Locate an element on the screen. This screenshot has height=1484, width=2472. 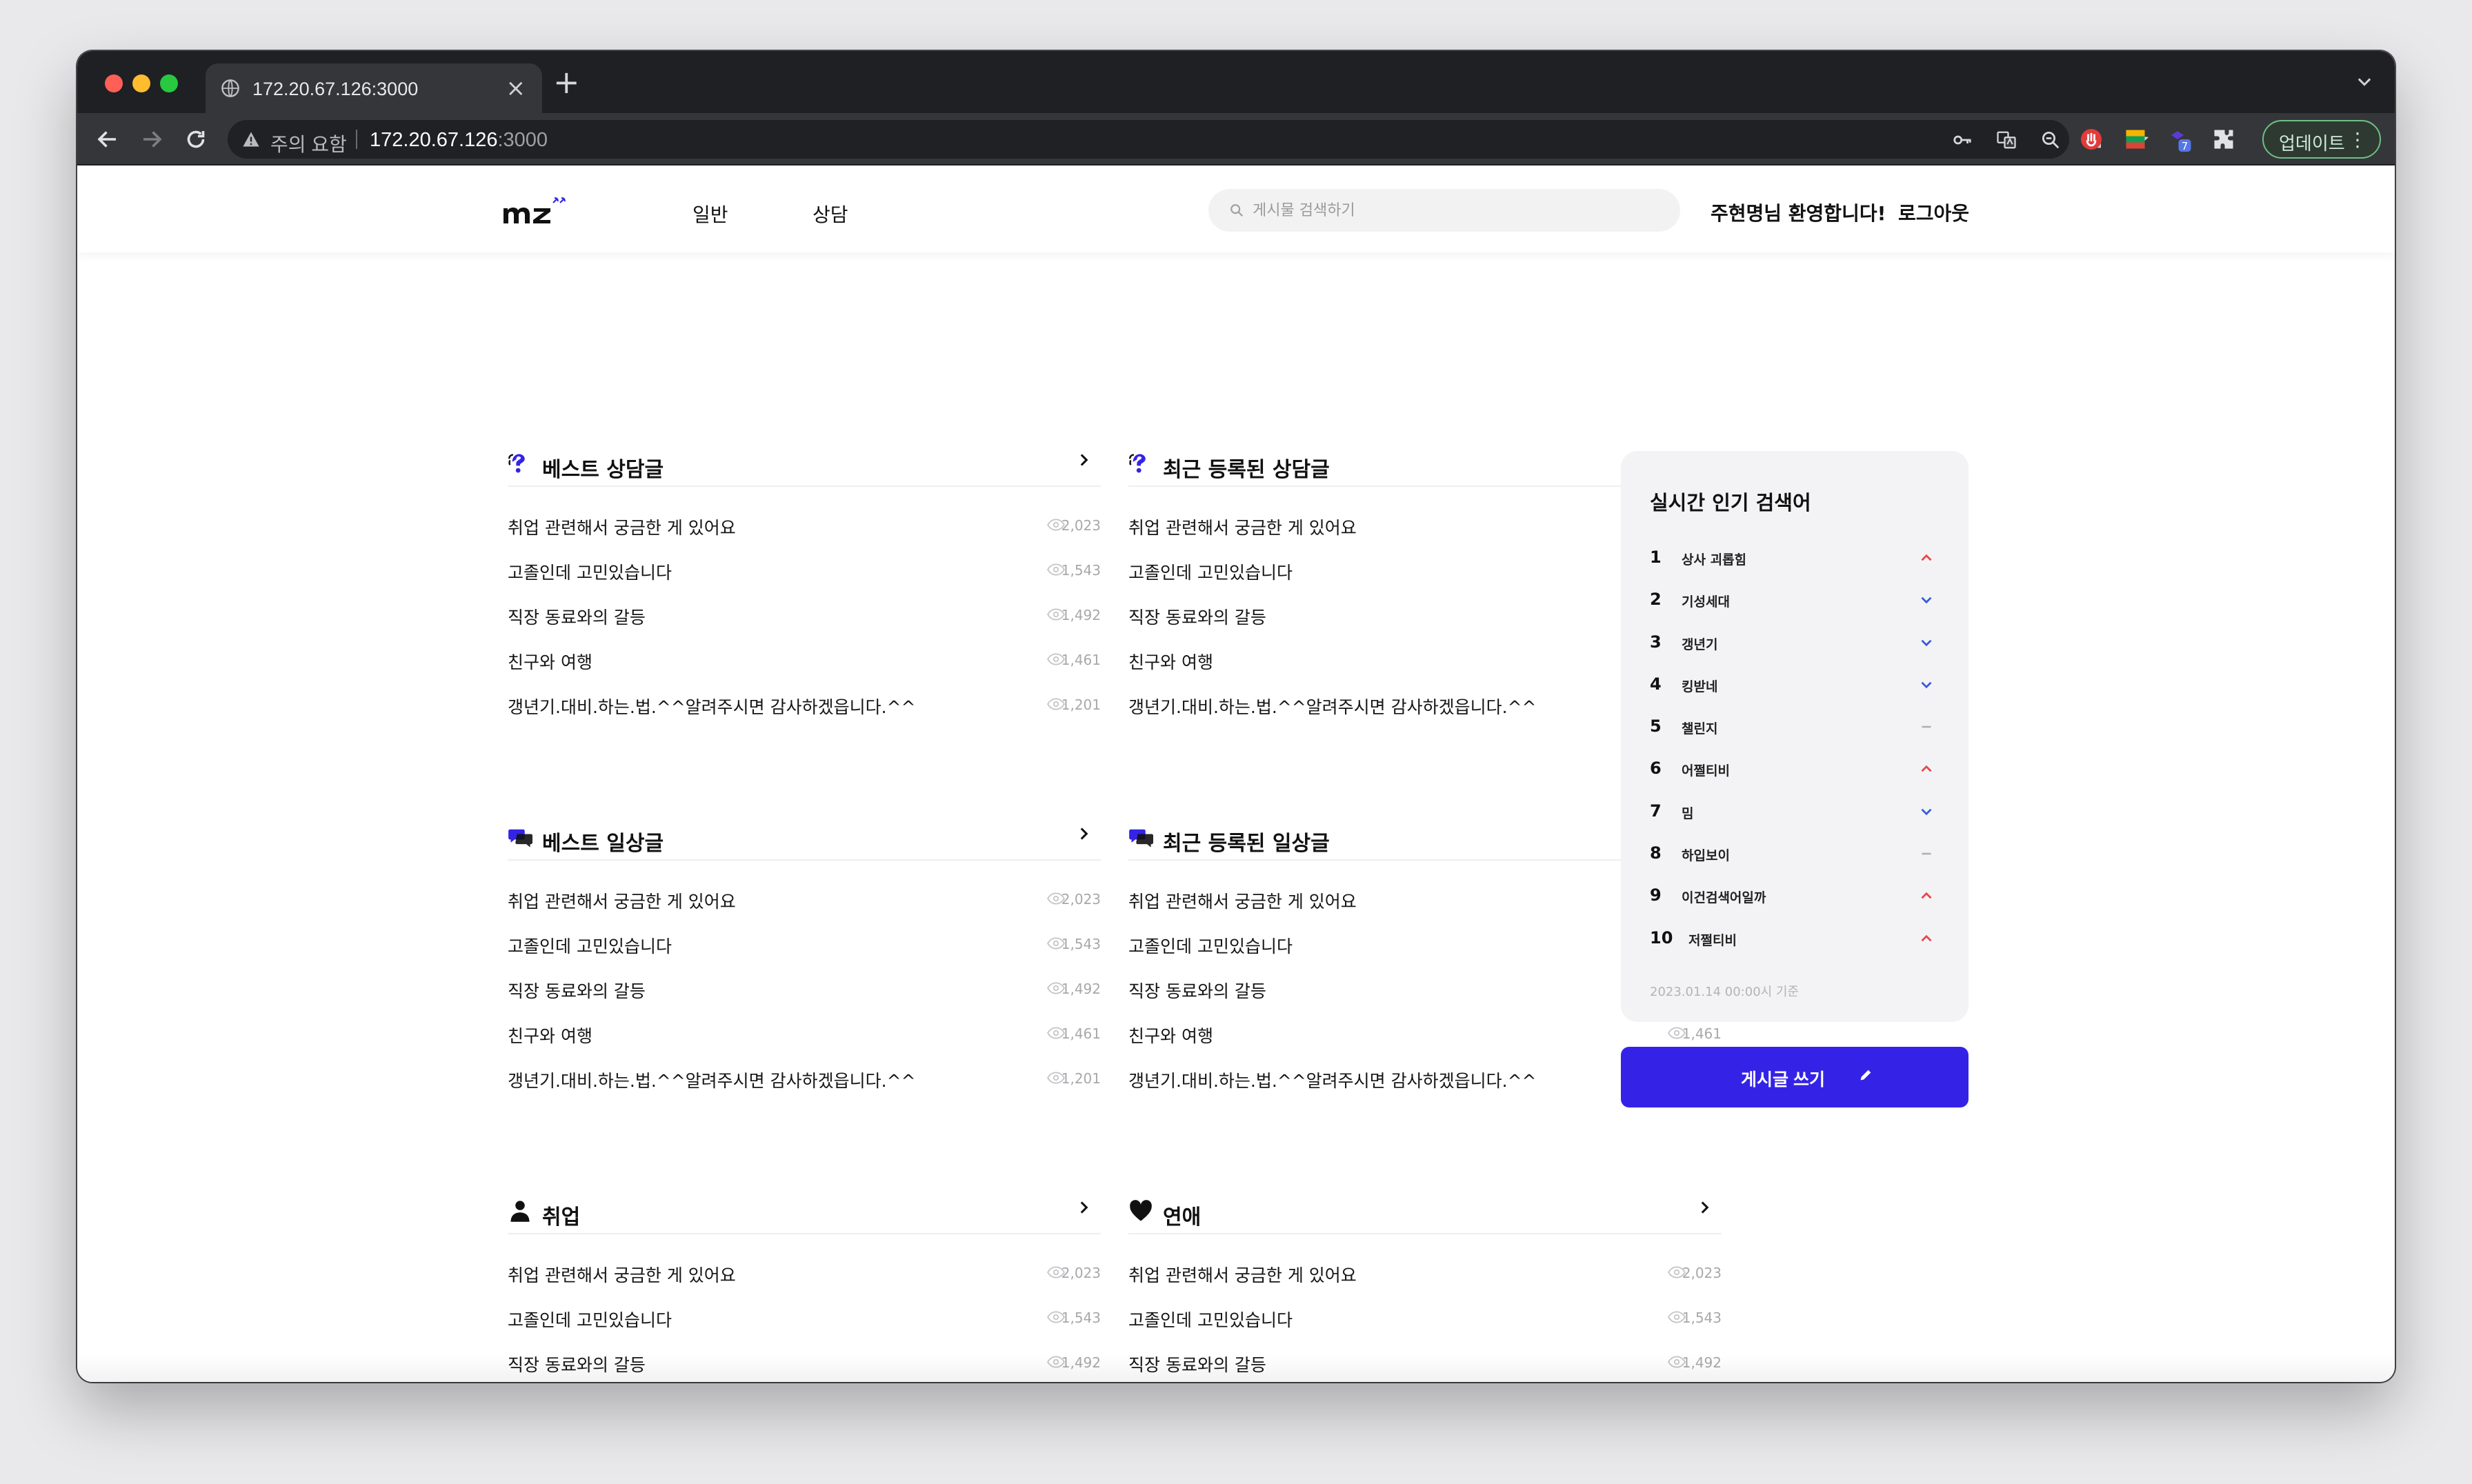
new-tab-button: + is located at coordinates (567, 82).